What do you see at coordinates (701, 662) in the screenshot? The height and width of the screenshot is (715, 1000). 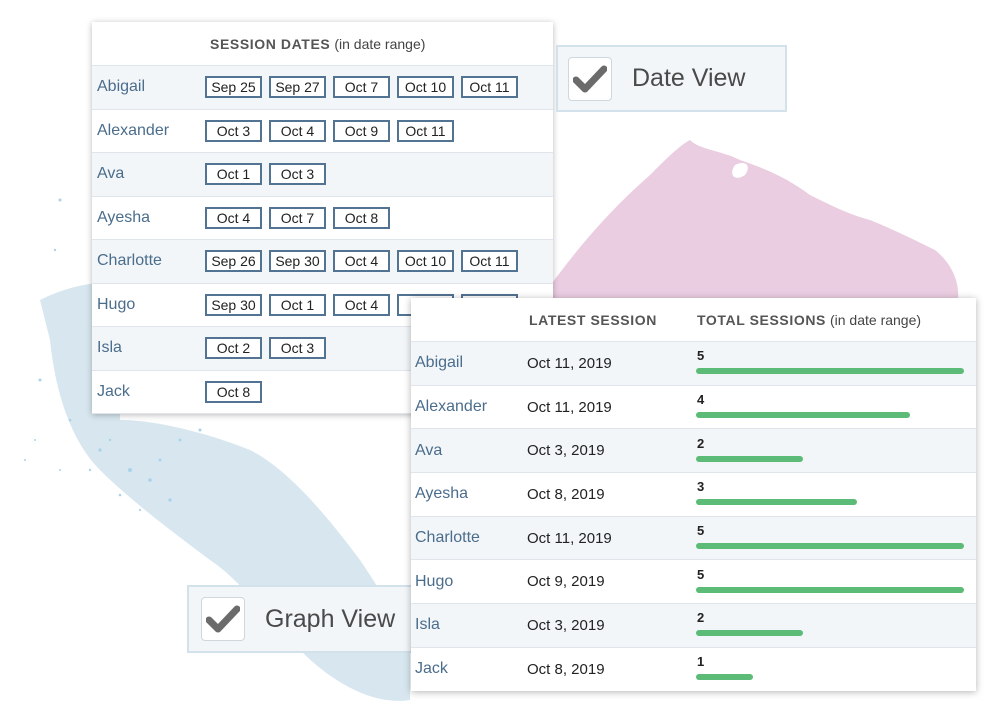 I see `total-sessions-count: 1` at bounding box center [701, 662].